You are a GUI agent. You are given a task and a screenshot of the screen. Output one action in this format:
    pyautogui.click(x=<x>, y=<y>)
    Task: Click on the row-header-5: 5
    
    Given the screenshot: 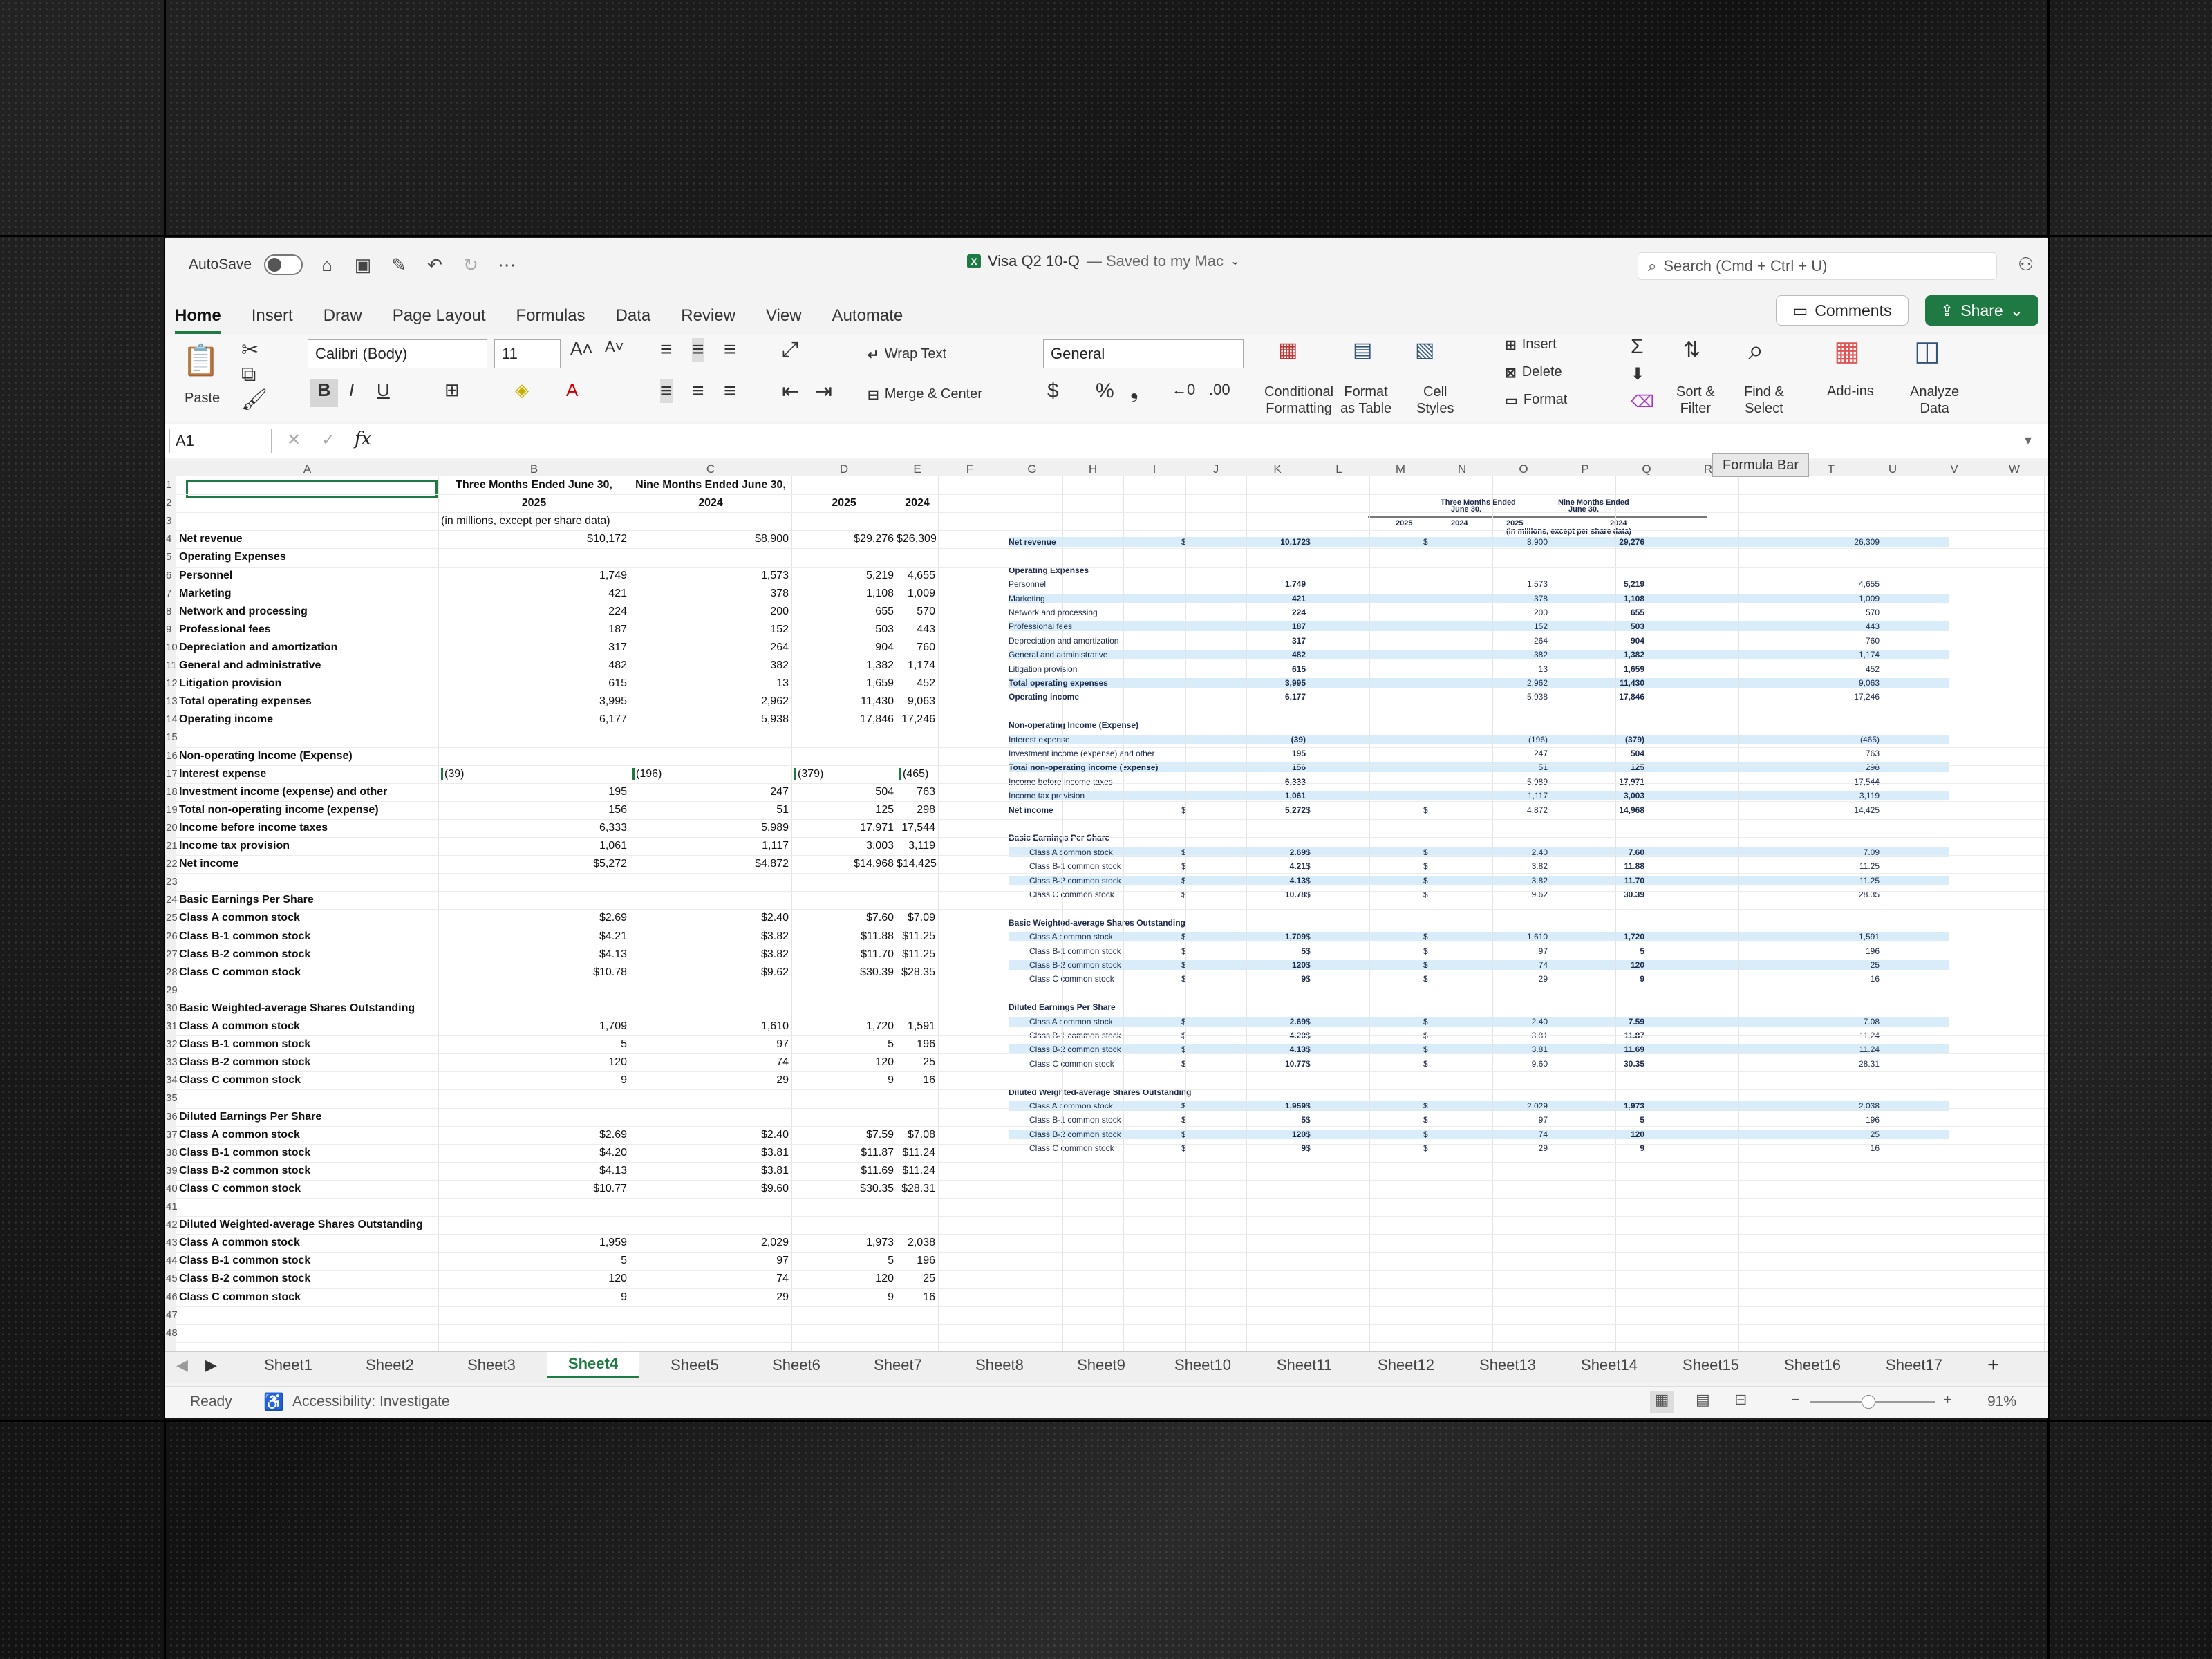 What is the action you would take?
    pyautogui.click(x=168, y=557)
    